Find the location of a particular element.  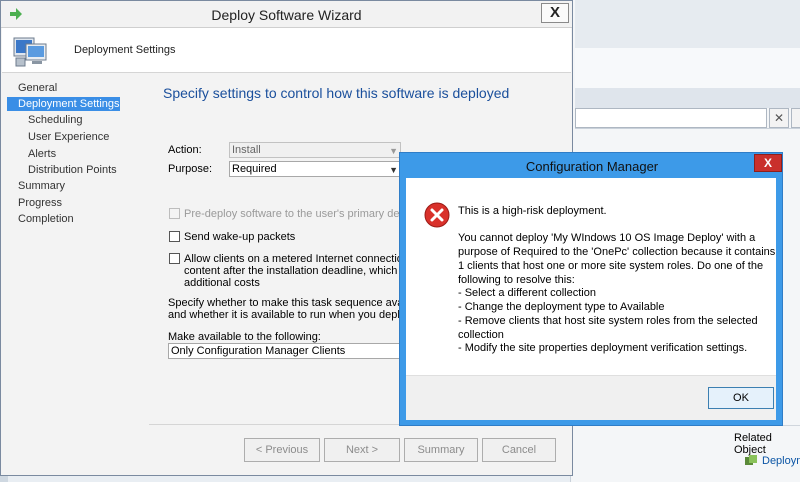

purpose-select: Required ▼ is located at coordinates (315, 169).